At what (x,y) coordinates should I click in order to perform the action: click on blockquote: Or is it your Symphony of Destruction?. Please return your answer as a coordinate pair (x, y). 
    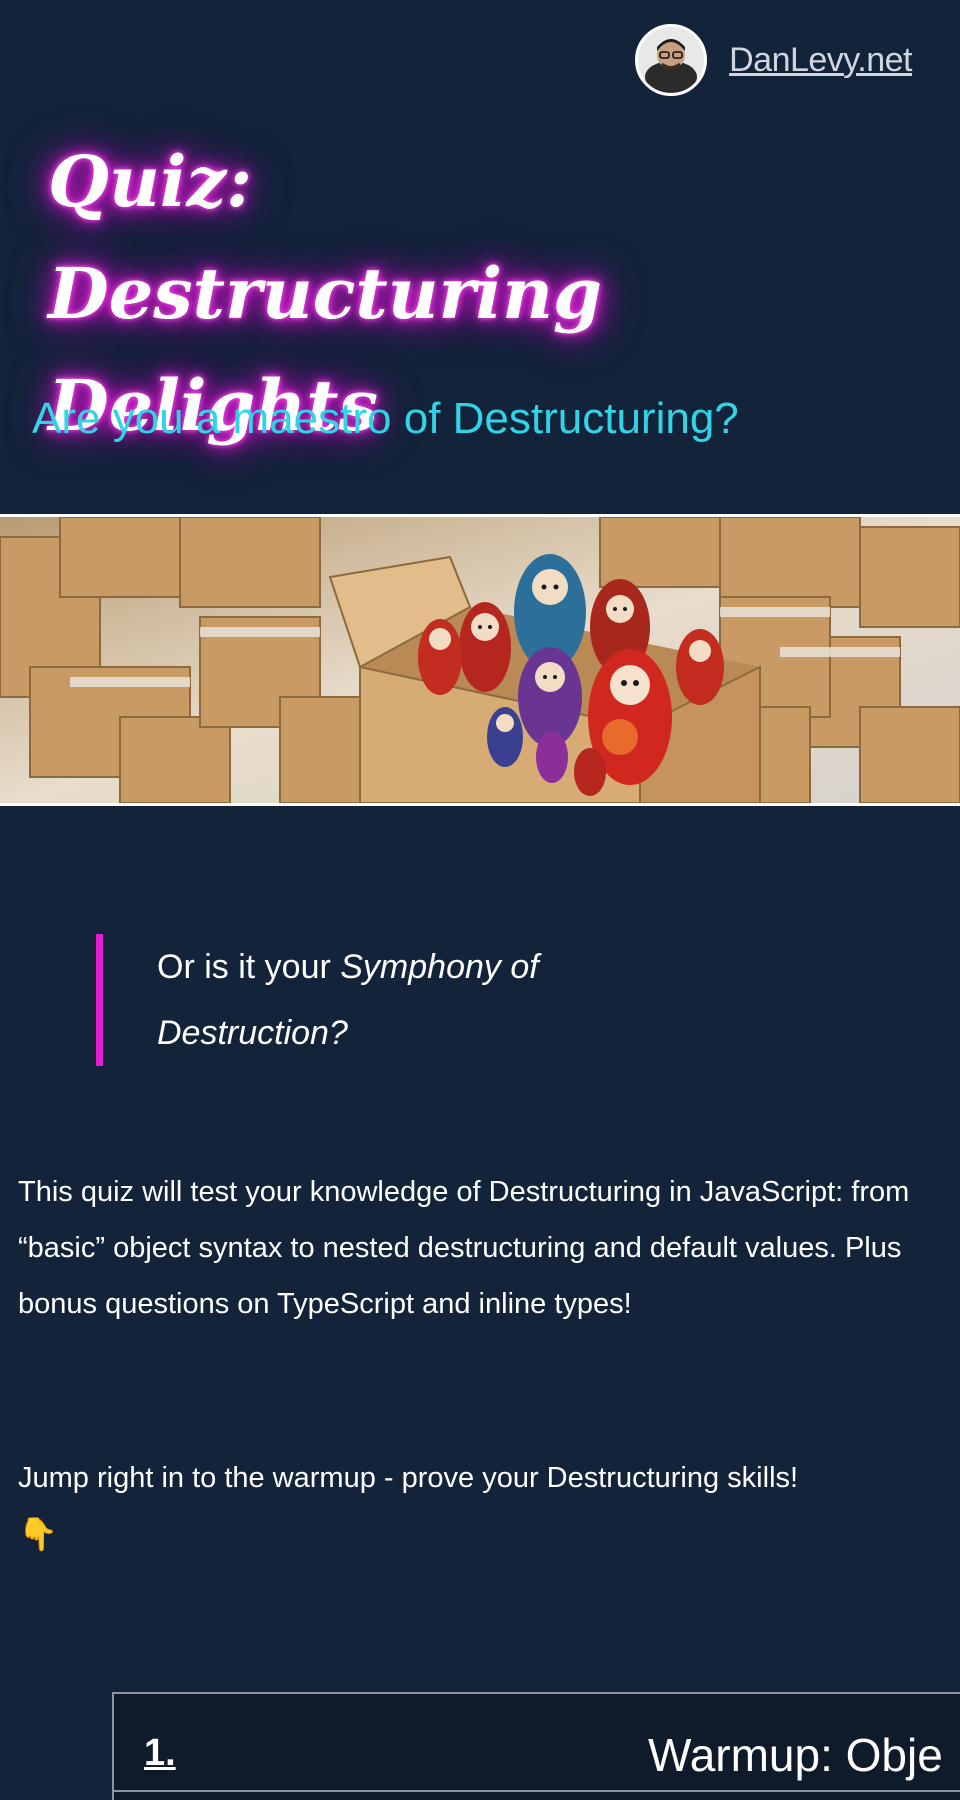
    Looking at the image, I should click on (376, 1000).